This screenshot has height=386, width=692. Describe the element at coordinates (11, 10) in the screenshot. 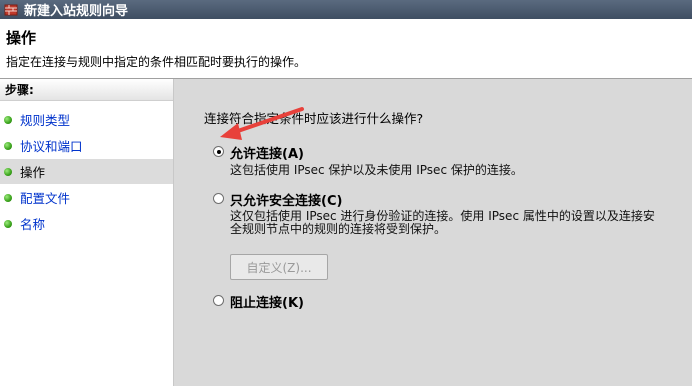

I see `firewall-shield-icon` at that location.